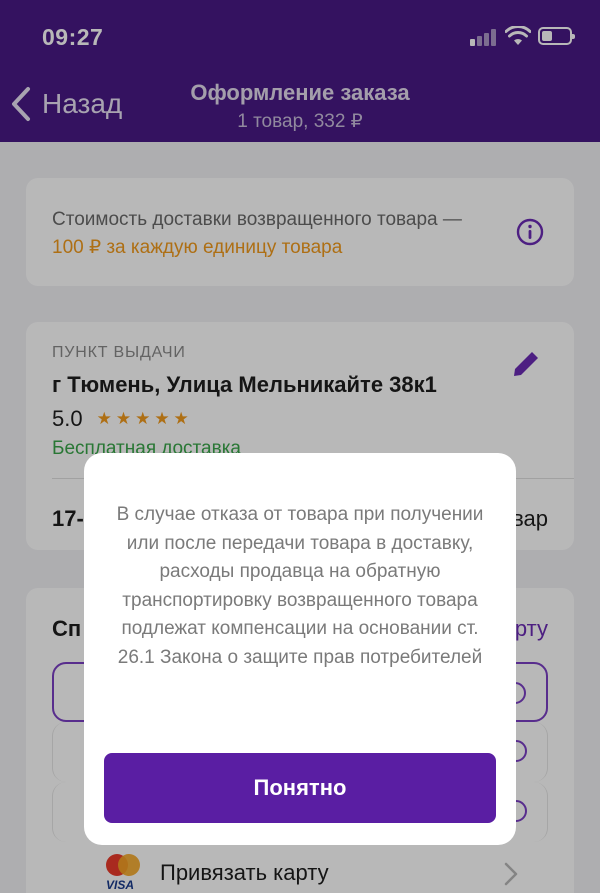 The image size is (600, 893). Describe the element at coordinates (300, 788) in the screenshot. I see `understood-button: Понятно` at that location.